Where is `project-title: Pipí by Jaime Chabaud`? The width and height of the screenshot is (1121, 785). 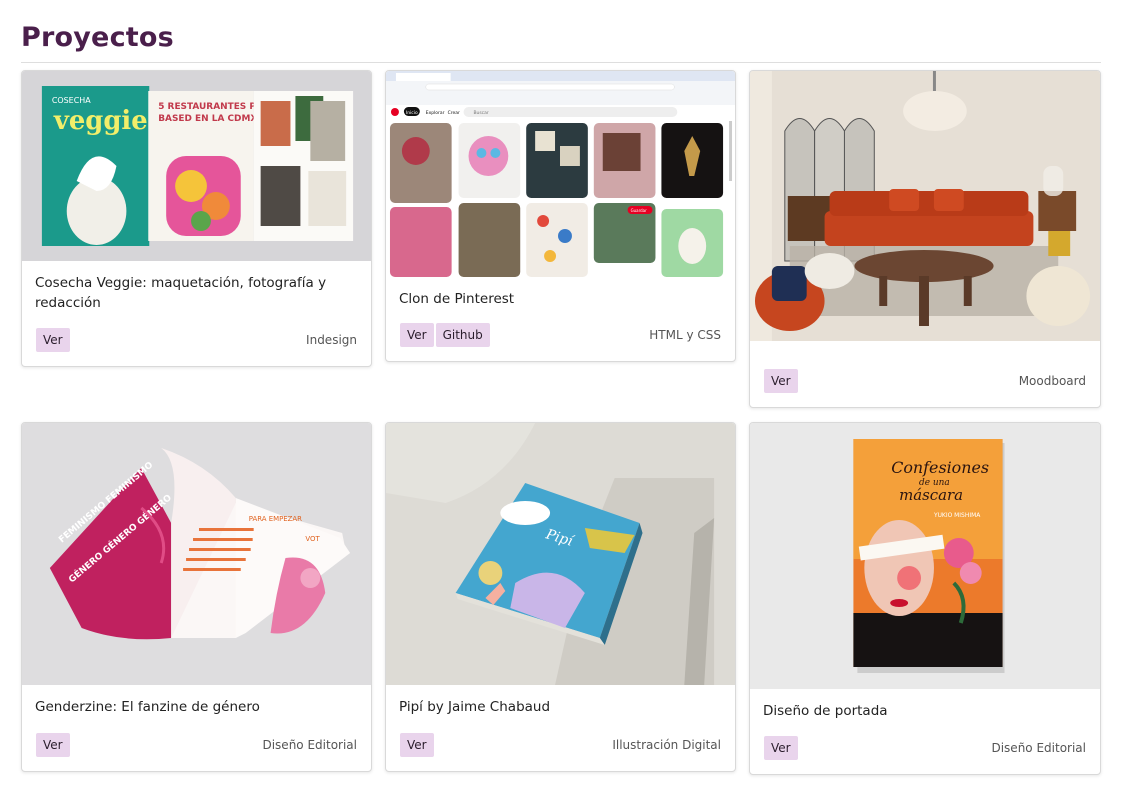 project-title: Pipí by Jaime Chabaud is located at coordinates (475, 707).